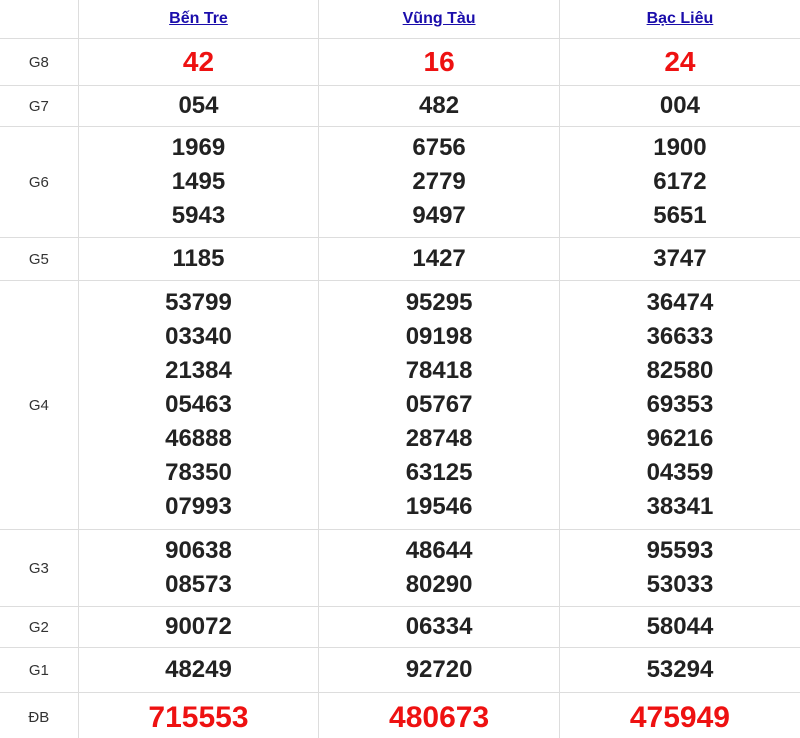  Describe the element at coordinates (439, 550) in the screenshot. I see `prize-number: 48644` at that location.